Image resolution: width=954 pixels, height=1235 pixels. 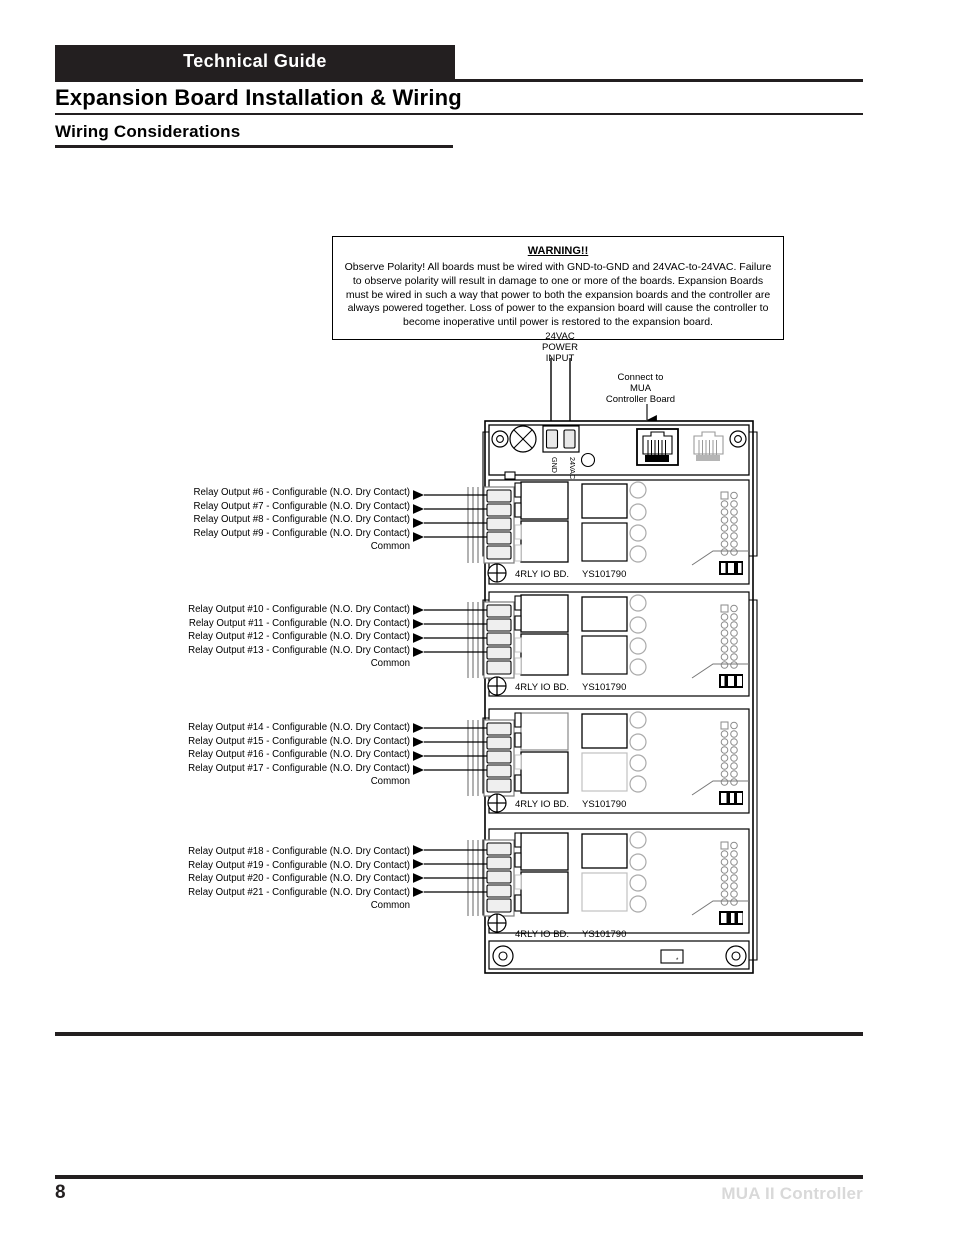 What do you see at coordinates (552, 439) in the screenshot?
I see `terminal-gnd` at bounding box center [552, 439].